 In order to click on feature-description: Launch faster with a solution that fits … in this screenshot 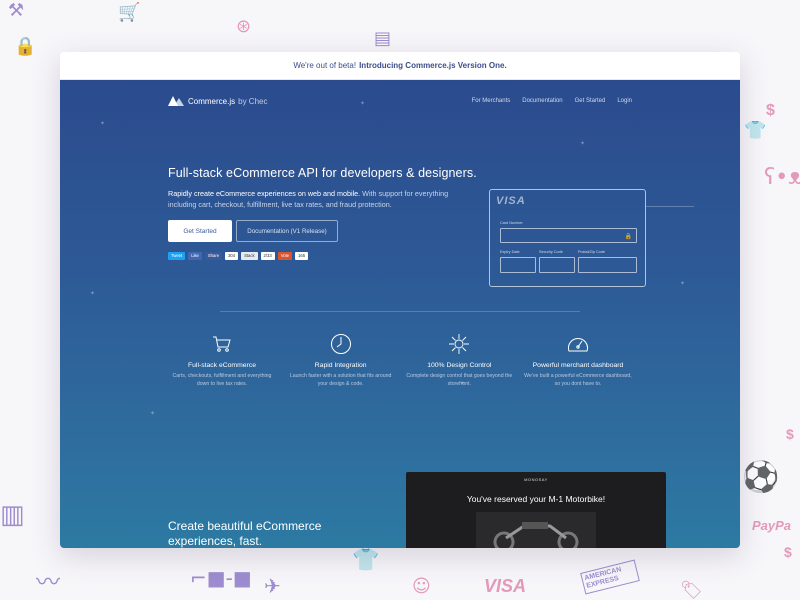, I will do `click(340, 380)`.